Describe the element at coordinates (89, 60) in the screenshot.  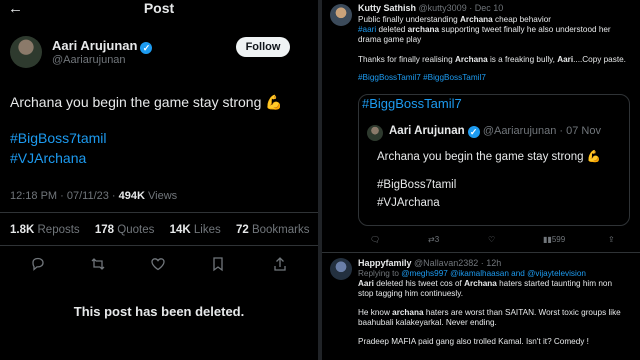
I see `author-handle: @Aariarujunan` at that location.